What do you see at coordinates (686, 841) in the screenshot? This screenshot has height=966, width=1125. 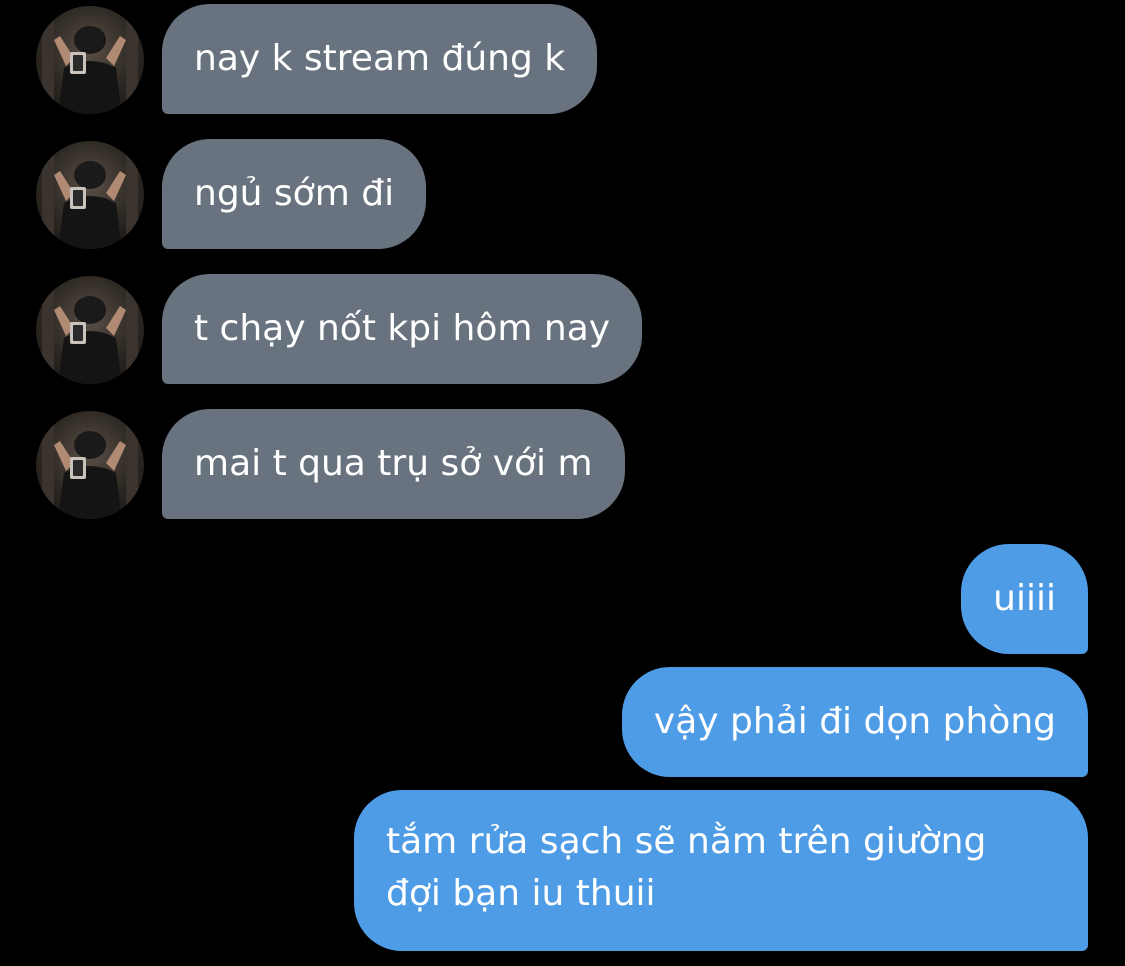 I see `message-text-line: tắm rửa sạch sẽ nằm trên giường` at bounding box center [686, 841].